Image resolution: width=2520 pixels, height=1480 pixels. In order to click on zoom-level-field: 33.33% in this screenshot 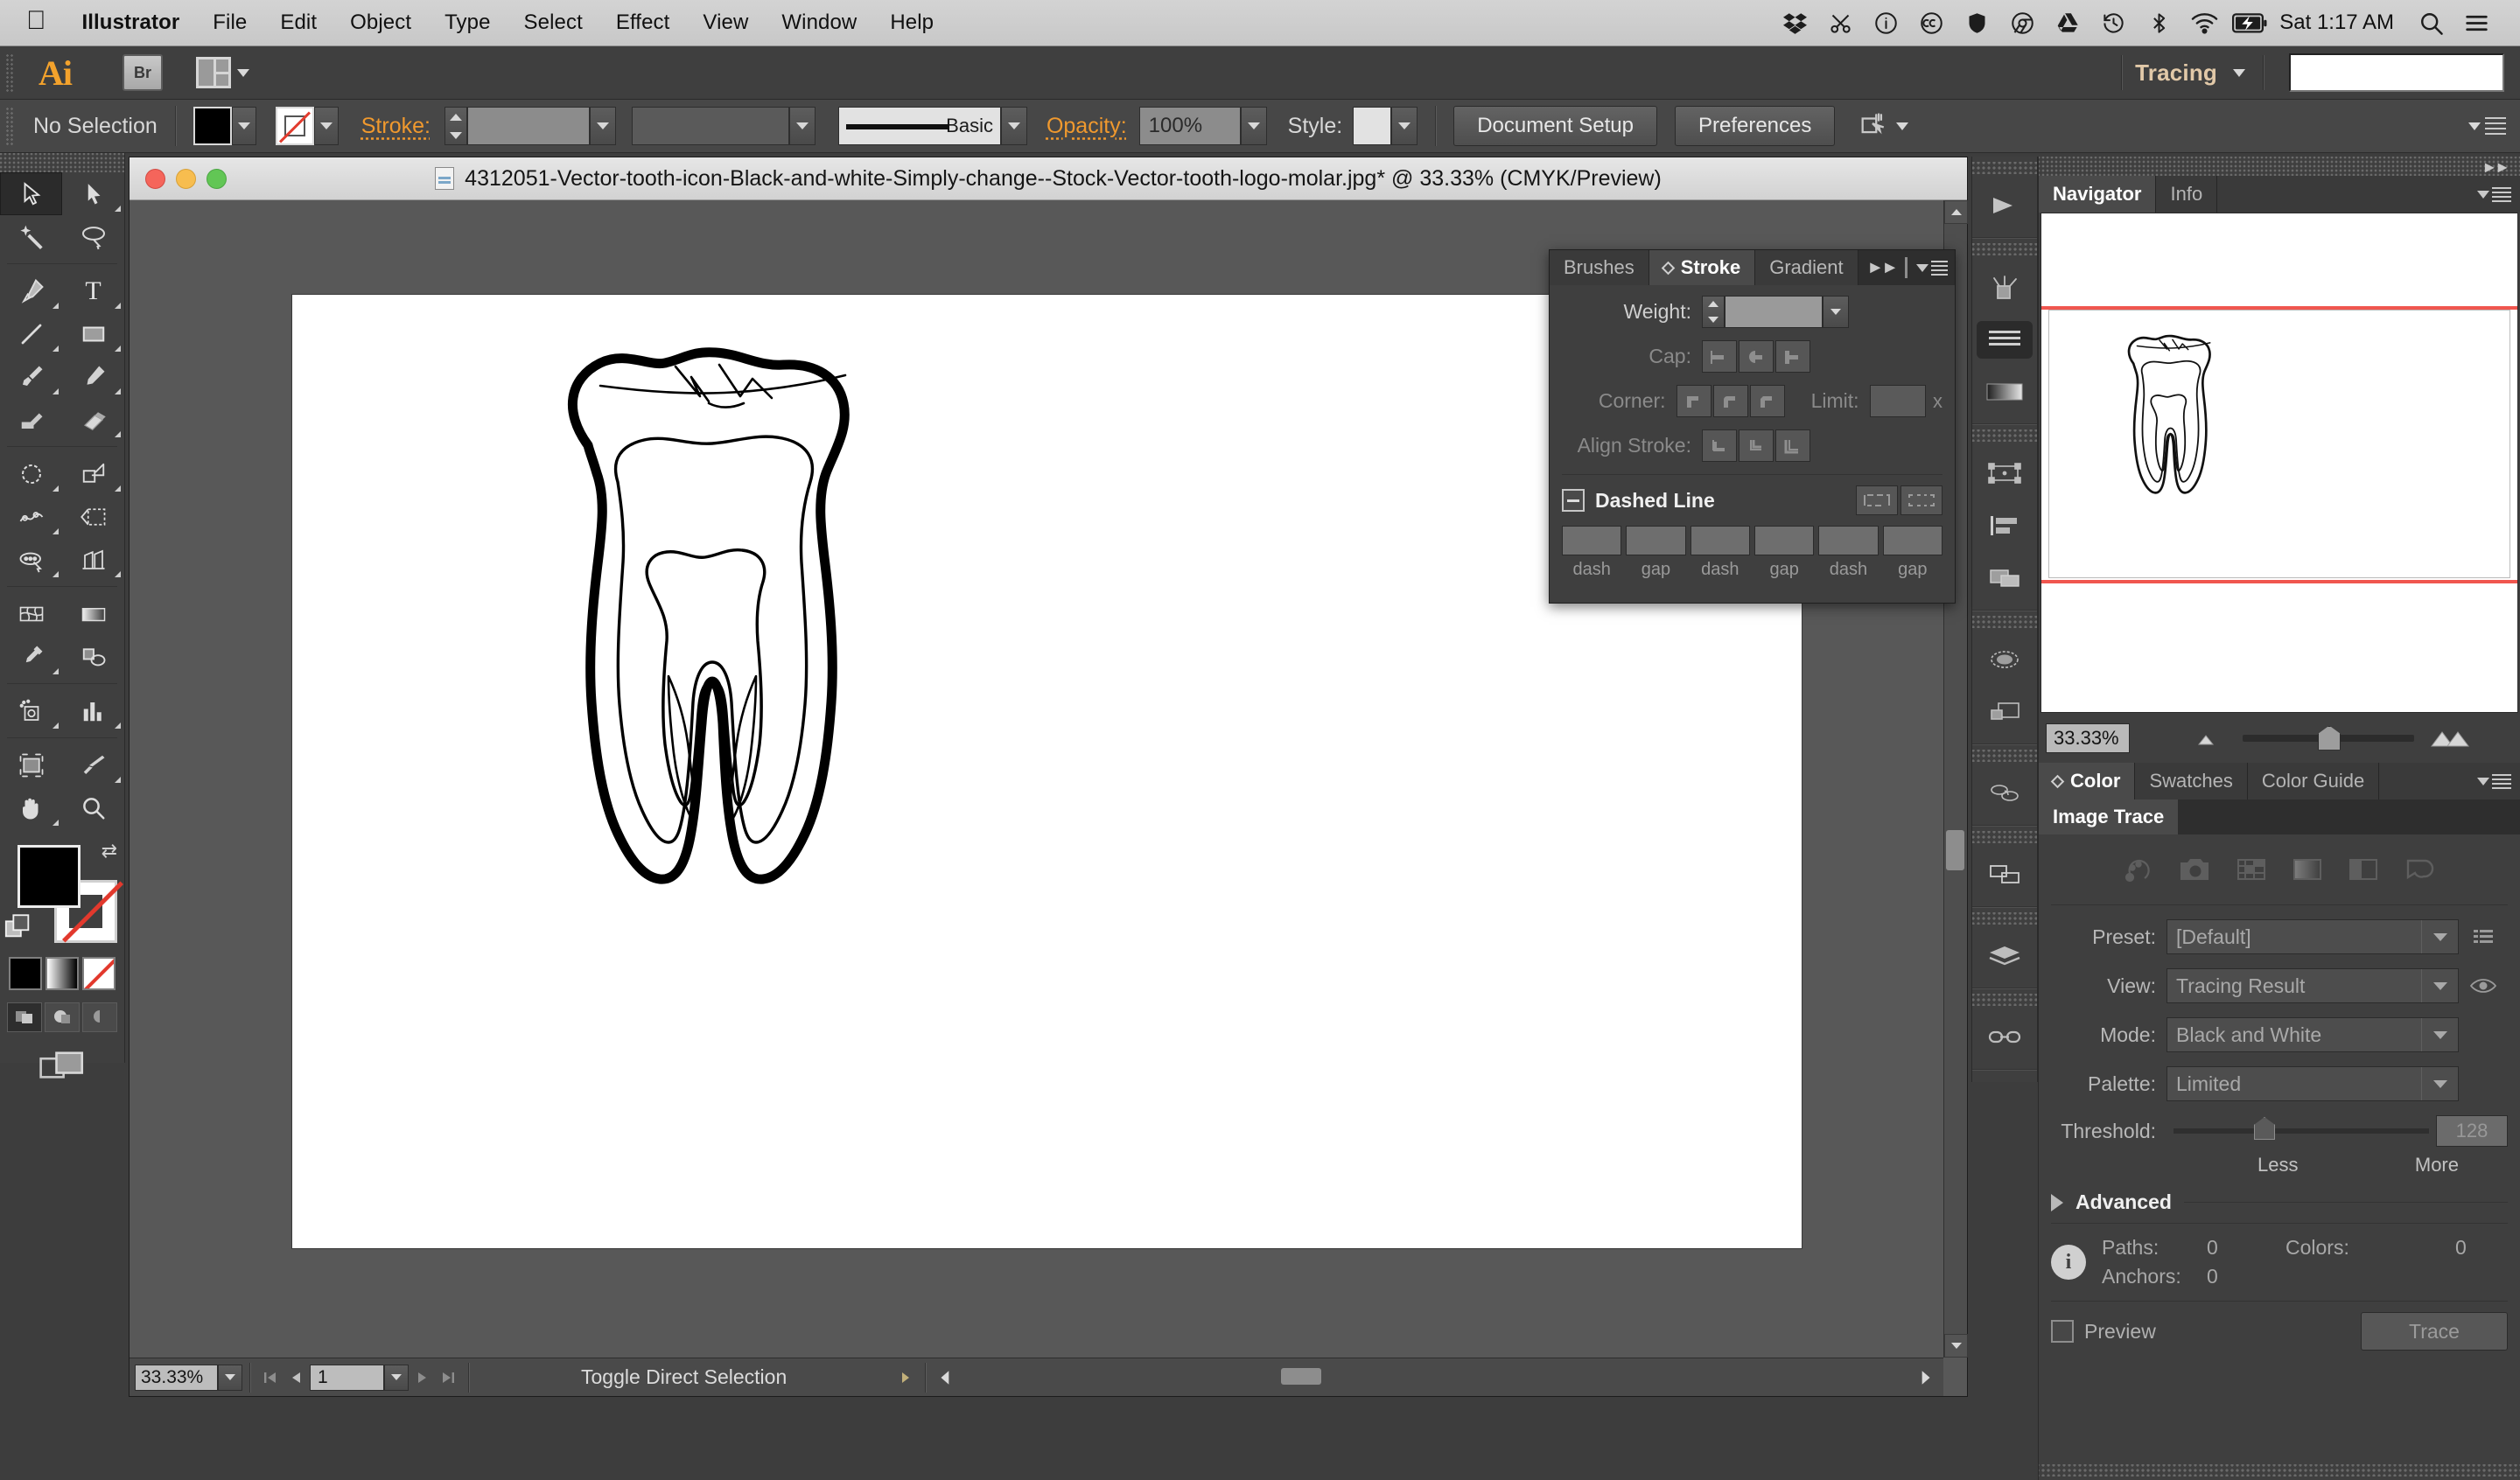, I will do `click(176, 1378)`.